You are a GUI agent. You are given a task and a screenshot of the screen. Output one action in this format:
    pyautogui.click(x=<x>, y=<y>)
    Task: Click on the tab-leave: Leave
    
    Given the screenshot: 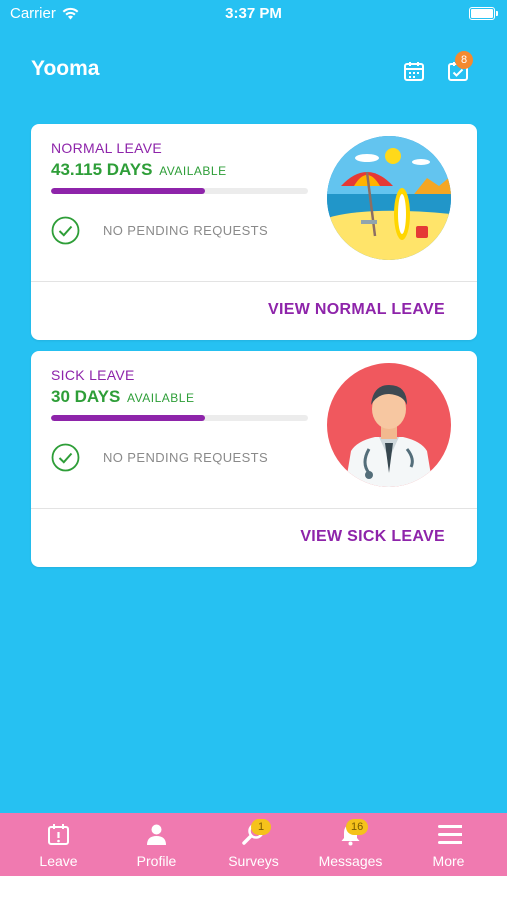 What is the action you would take?
    pyautogui.click(x=58, y=844)
    